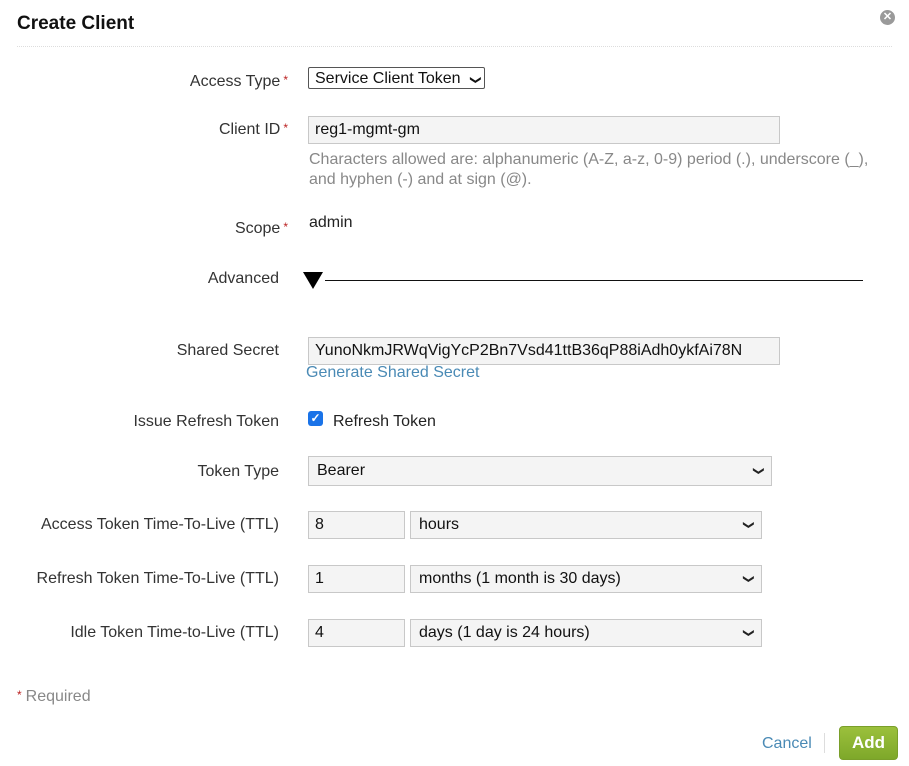  Describe the element at coordinates (356, 579) in the screenshot. I see `refresh-ttl-input: 1` at that location.